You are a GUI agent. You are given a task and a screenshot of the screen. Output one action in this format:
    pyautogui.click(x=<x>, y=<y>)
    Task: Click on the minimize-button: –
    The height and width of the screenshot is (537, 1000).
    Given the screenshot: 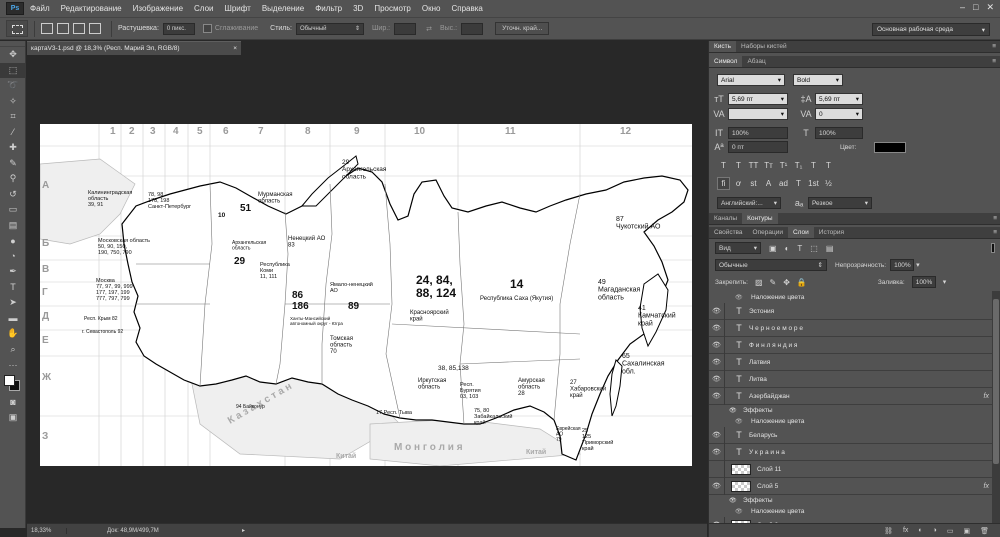 What is the action you would take?
    pyautogui.click(x=962, y=7)
    